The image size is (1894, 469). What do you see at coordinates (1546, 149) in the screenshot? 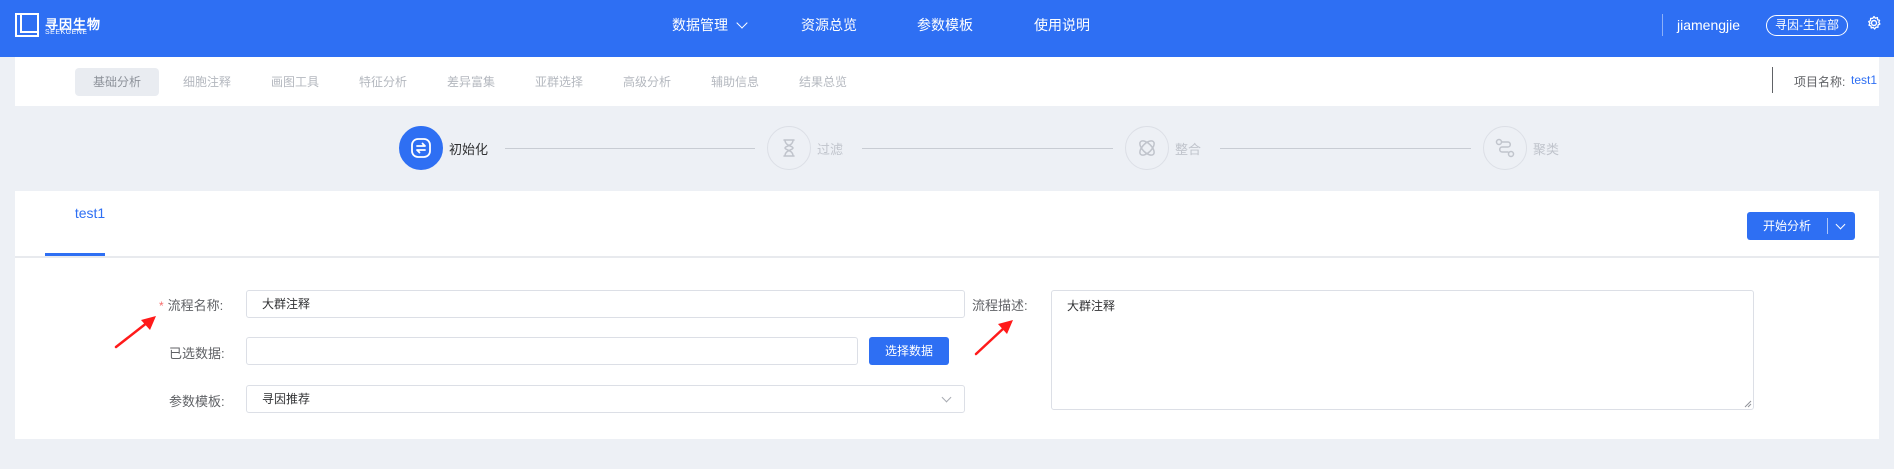
I see `step-cluster-label: 聚类` at bounding box center [1546, 149].